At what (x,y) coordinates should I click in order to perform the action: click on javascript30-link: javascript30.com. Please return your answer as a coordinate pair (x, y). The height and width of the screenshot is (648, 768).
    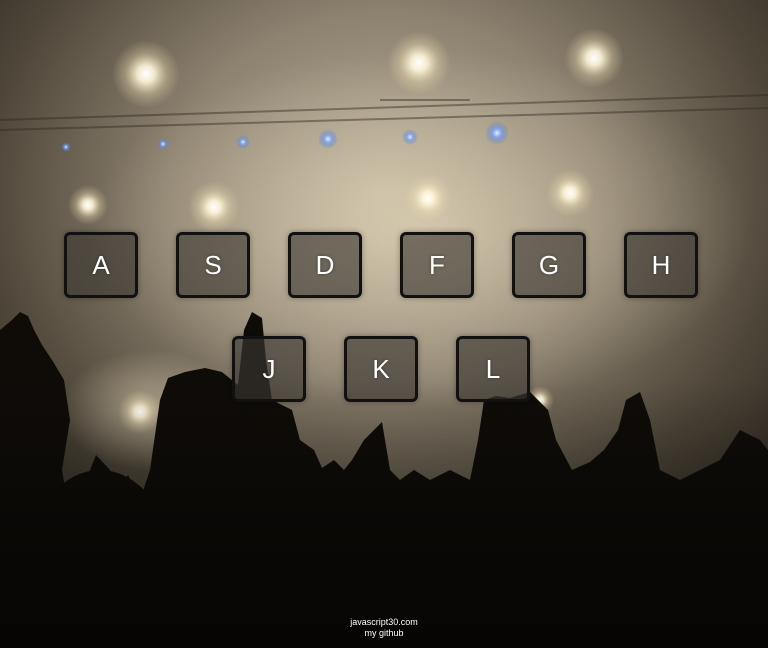
    Looking at the image, I should click on (384, 622).